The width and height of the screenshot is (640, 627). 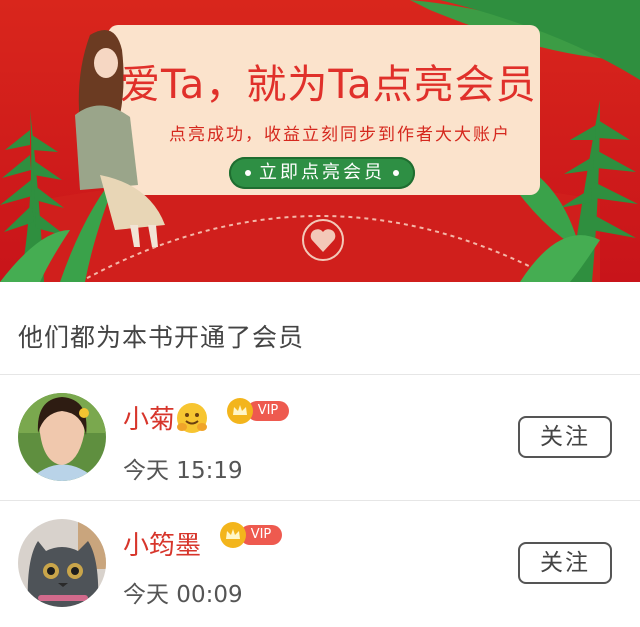 What do you see at coordinates (165, 417) in the screenshot?
I see `member-name: 小菊` at bounding box center [165, 417].